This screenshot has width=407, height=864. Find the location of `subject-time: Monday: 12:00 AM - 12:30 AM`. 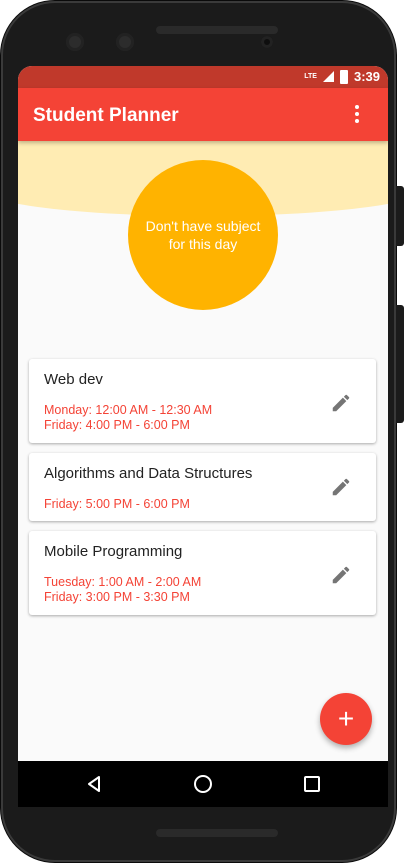

subject-time: Monday: 12:00 AM - 12:30 AM is located at coordinates (128, 410).